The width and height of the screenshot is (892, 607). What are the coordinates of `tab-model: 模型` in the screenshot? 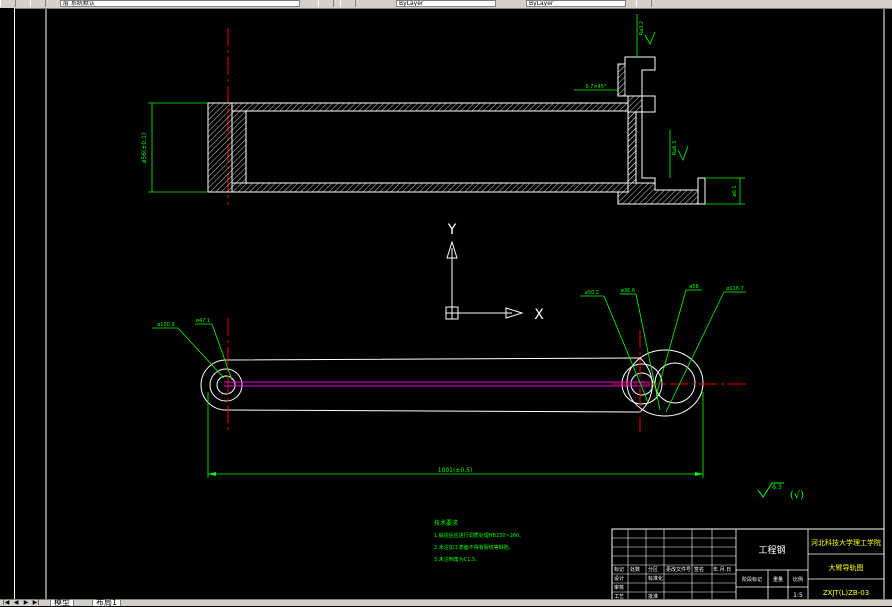 It's located at (62, 603).